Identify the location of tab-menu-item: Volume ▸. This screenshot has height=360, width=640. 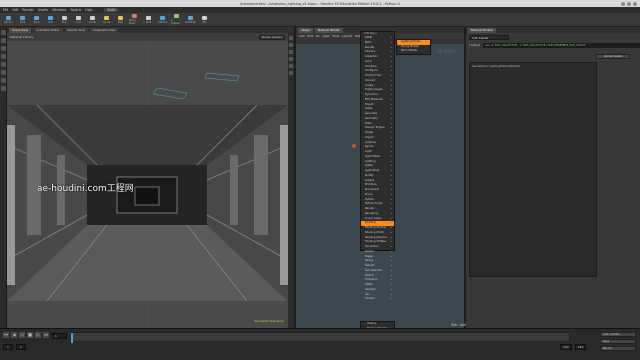
(377, 299).